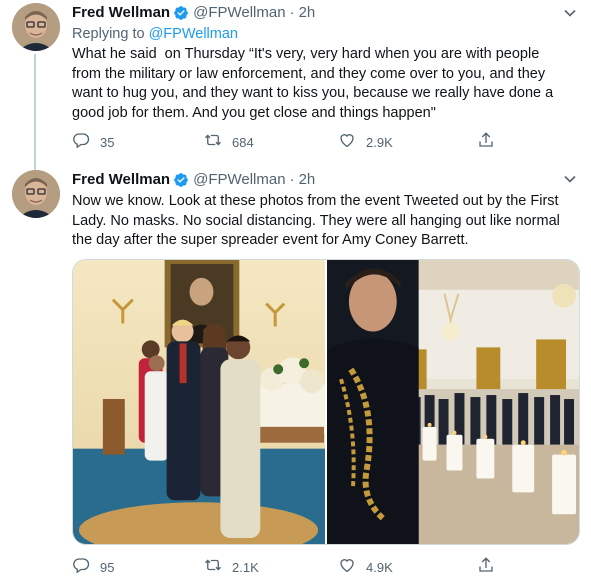 Image resolution: width=591 pixels, height=586 pixels. Describe the element at coordinates (110, 34) in the screenshot. I see `replying-to-label: Replying to` at that location.